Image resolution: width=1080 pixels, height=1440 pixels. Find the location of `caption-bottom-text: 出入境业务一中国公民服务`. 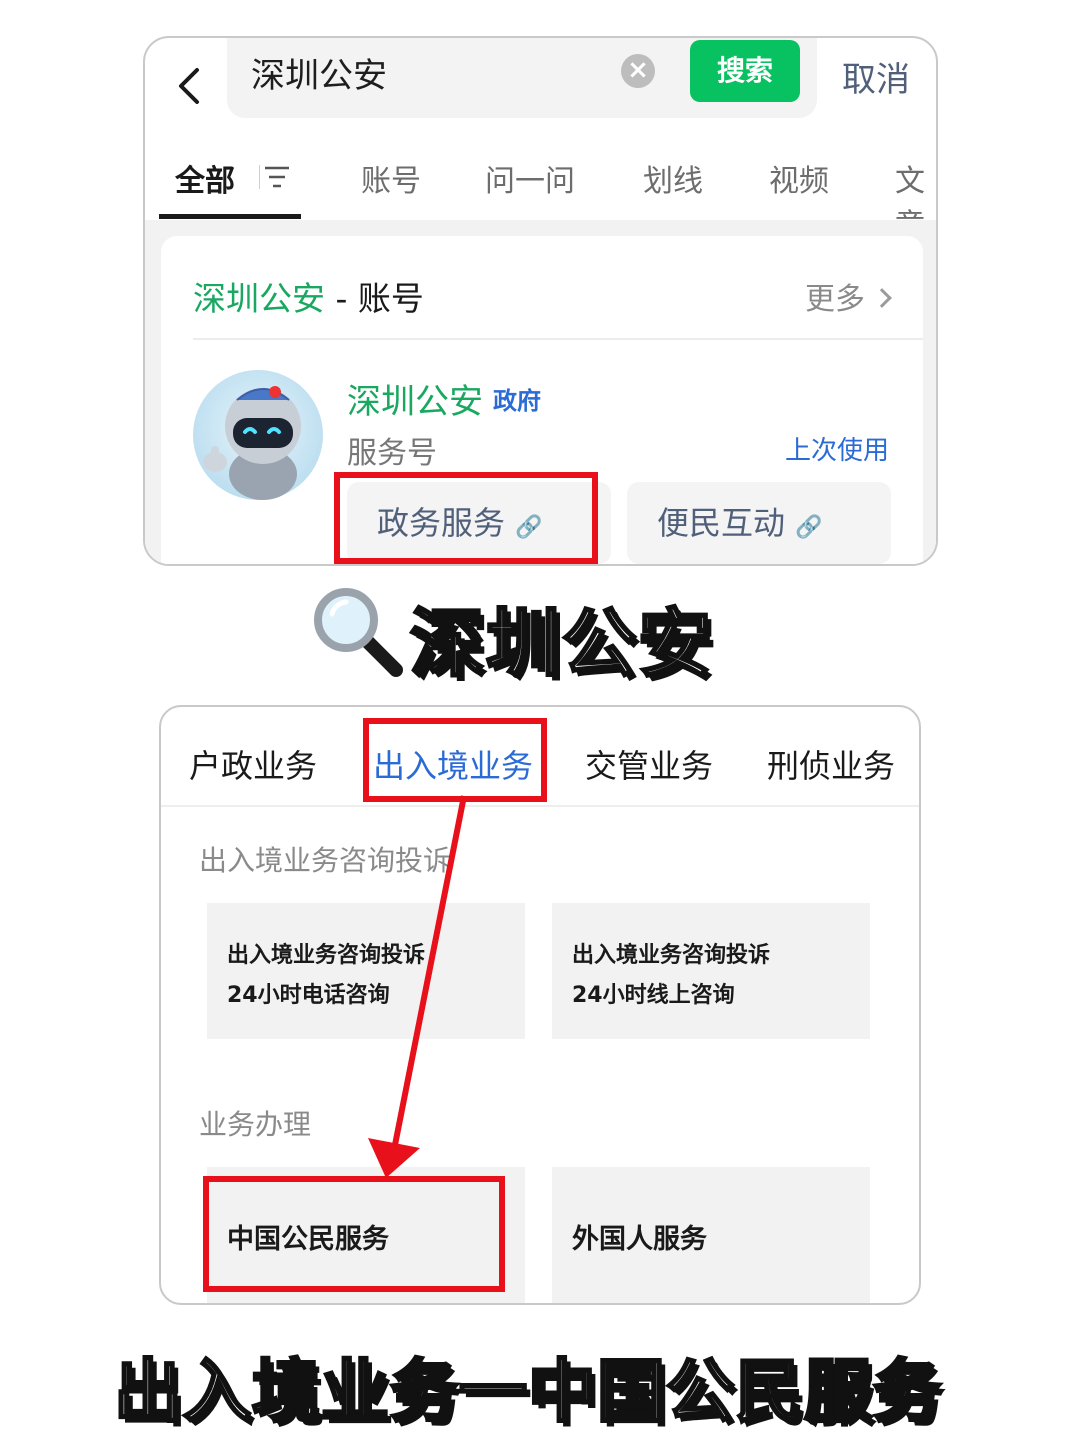

caption-bottom-text: 出入境业务一中国公民服务 is located at coordinates (527, 1393).